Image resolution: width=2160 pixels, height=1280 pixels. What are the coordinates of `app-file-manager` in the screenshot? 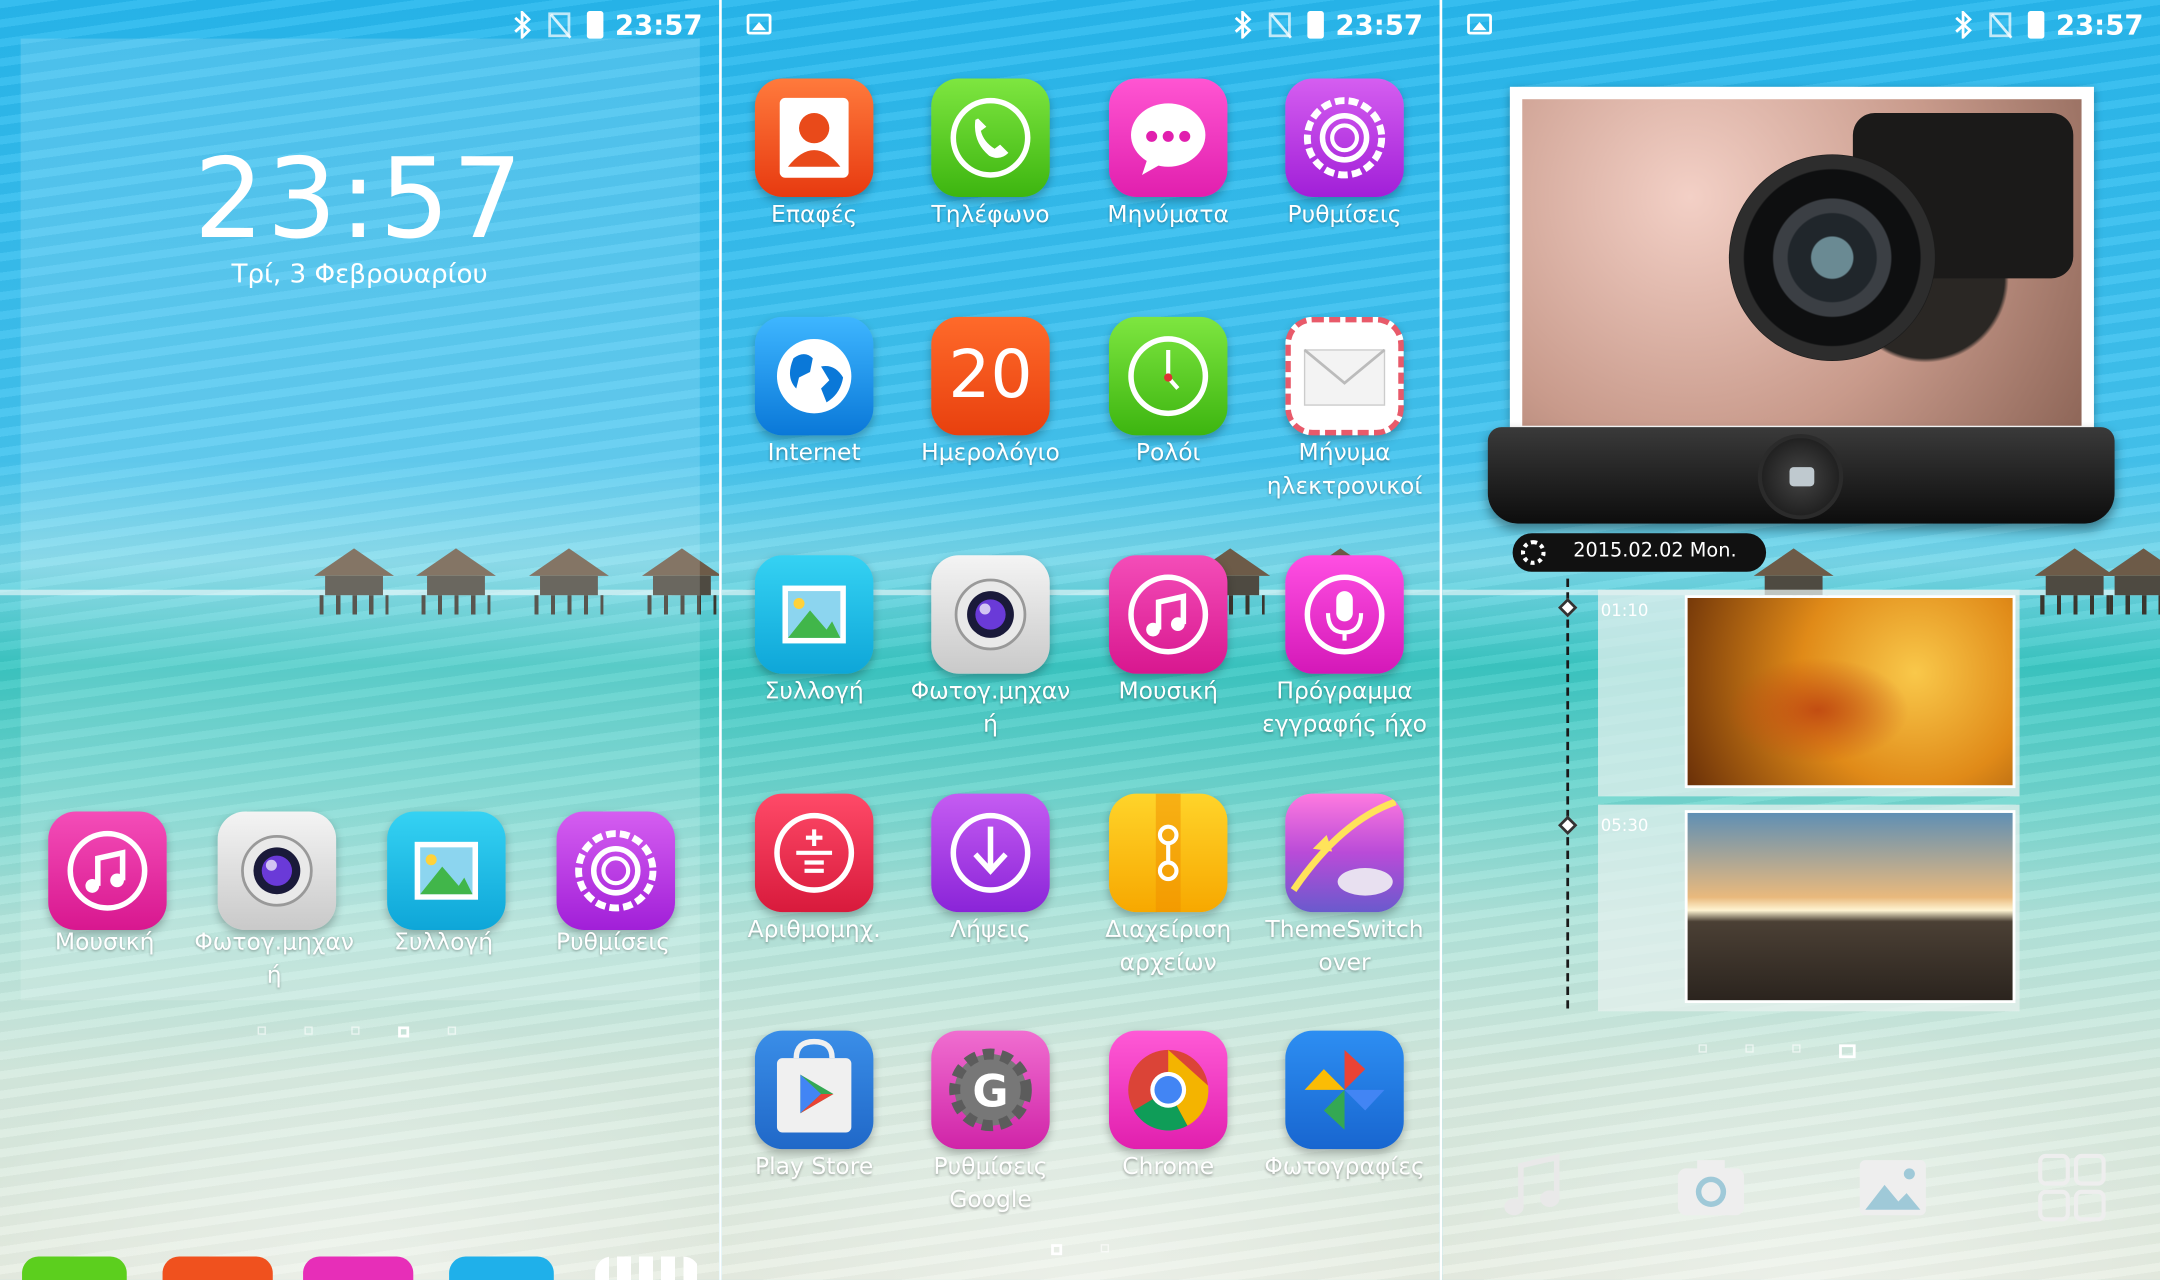 It's located at (1168, 853).